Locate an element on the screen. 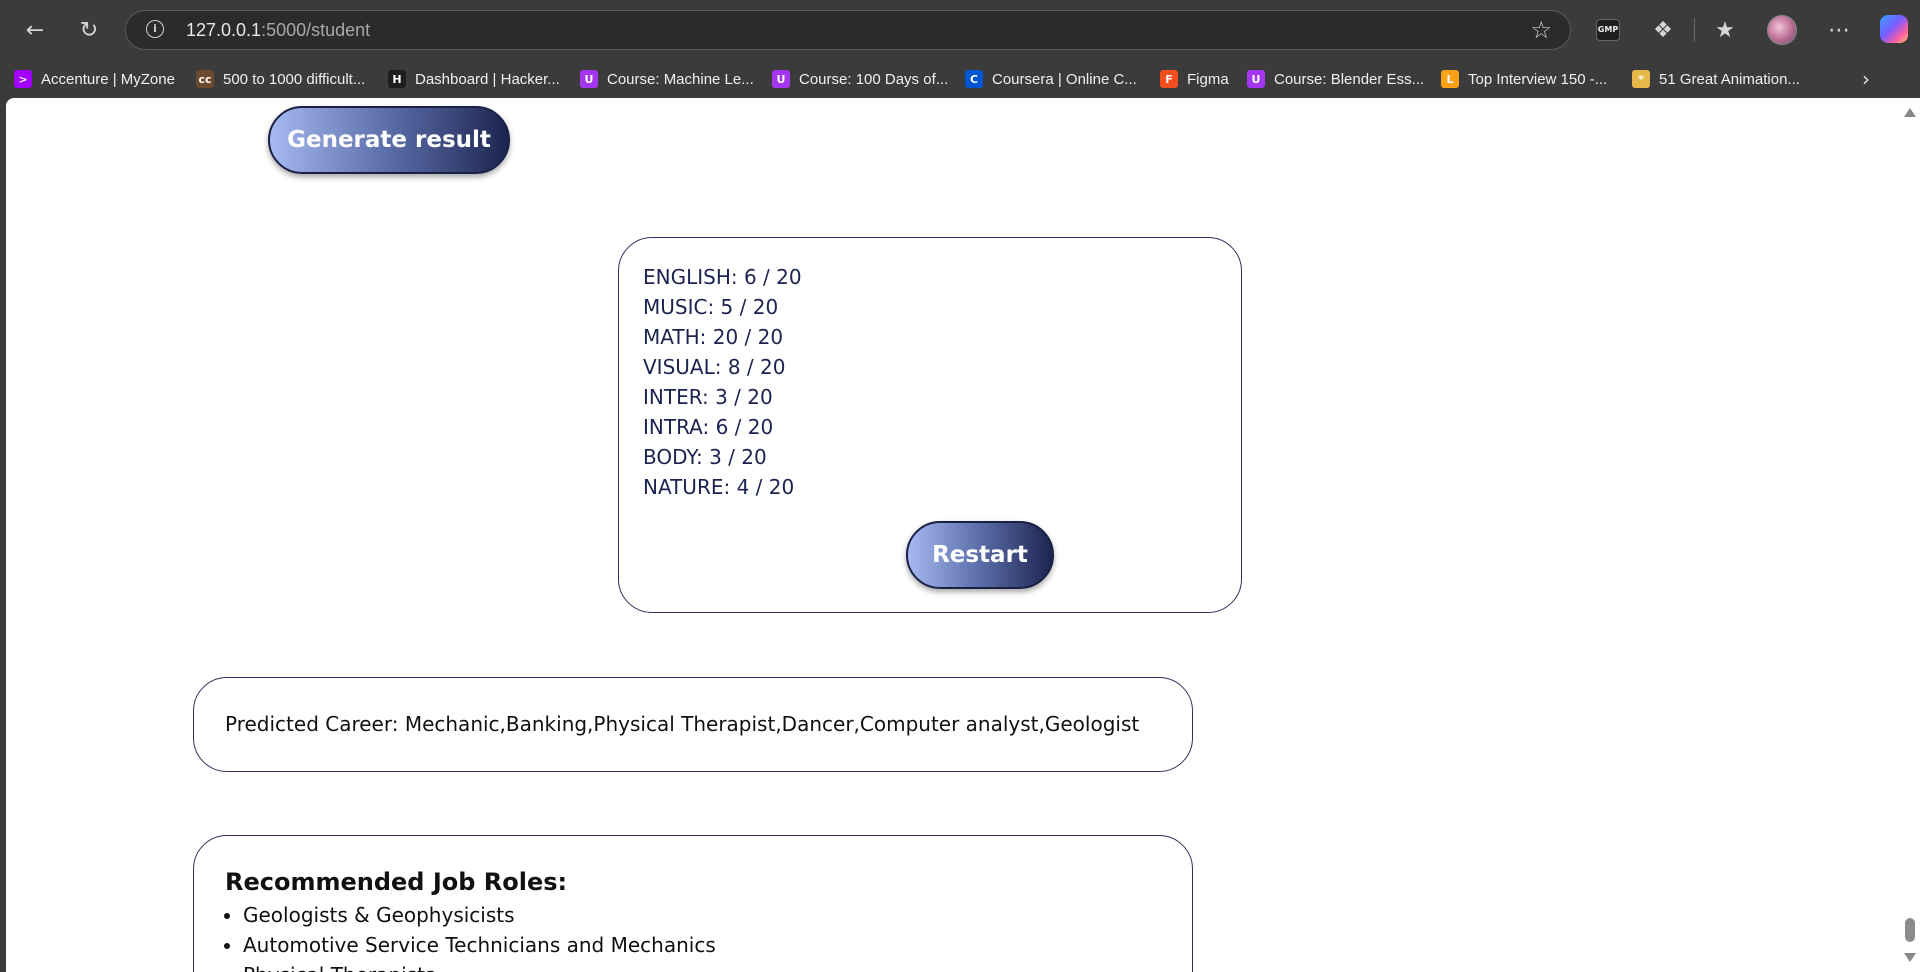  codechef-icon: cc is located at coordinates (205, 79).